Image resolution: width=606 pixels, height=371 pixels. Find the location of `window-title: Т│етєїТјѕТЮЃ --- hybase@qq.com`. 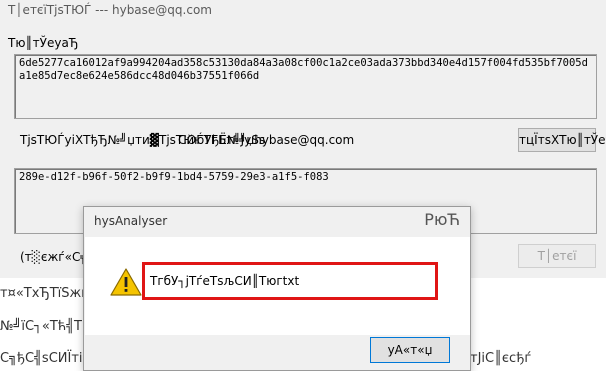

window-title: Т│етєїТјѕТЮЃ --- hybase@qq.com is located at coordinates (110, 10).